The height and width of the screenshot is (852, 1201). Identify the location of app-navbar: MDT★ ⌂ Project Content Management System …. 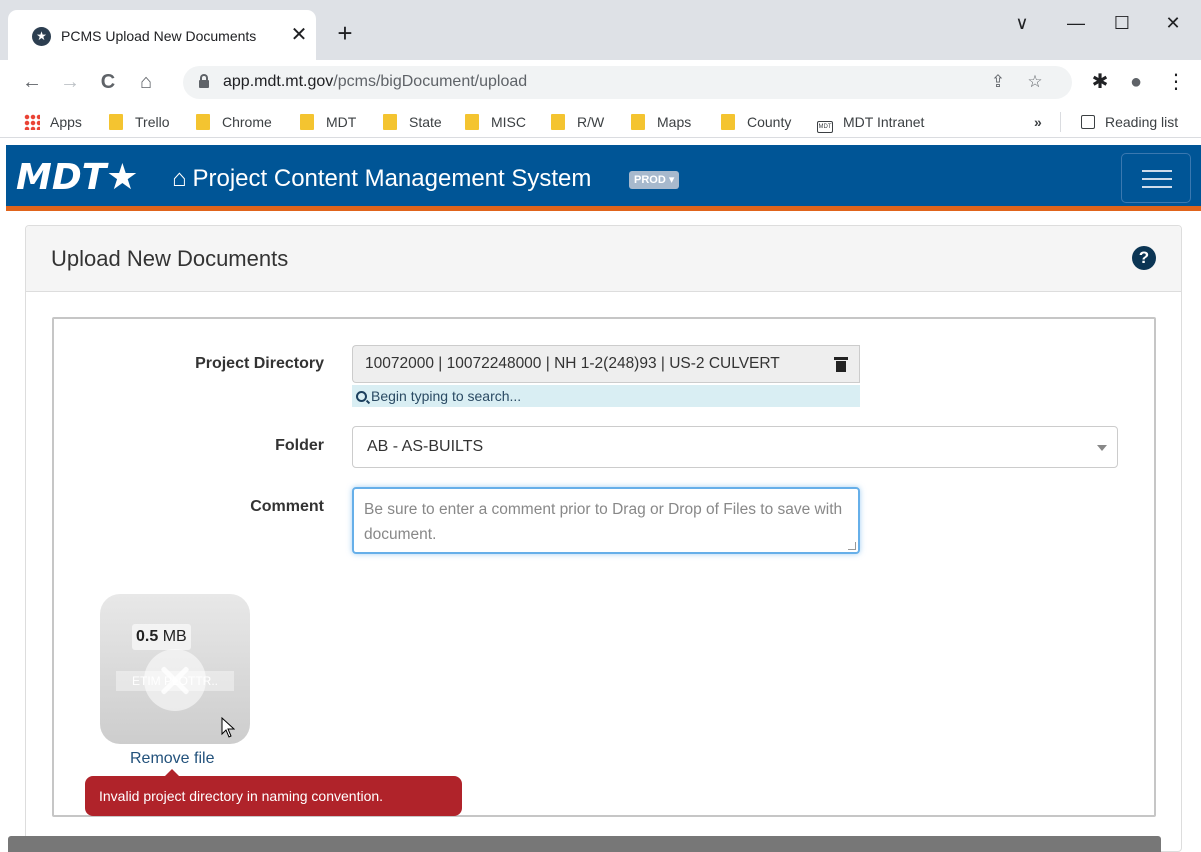
(603, 178).